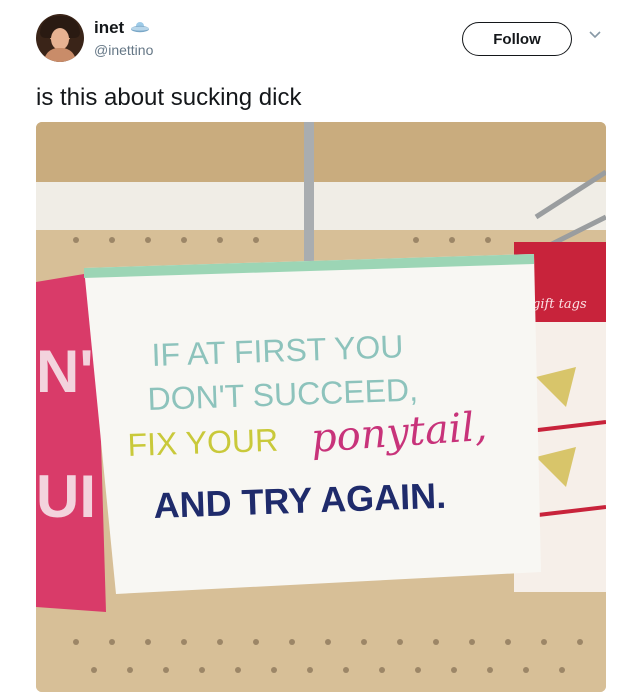 This screenshot has height=700, width=636. Describe the element at coordinates (60, 55) in the screenshot. I see `avatar-body` at that location.